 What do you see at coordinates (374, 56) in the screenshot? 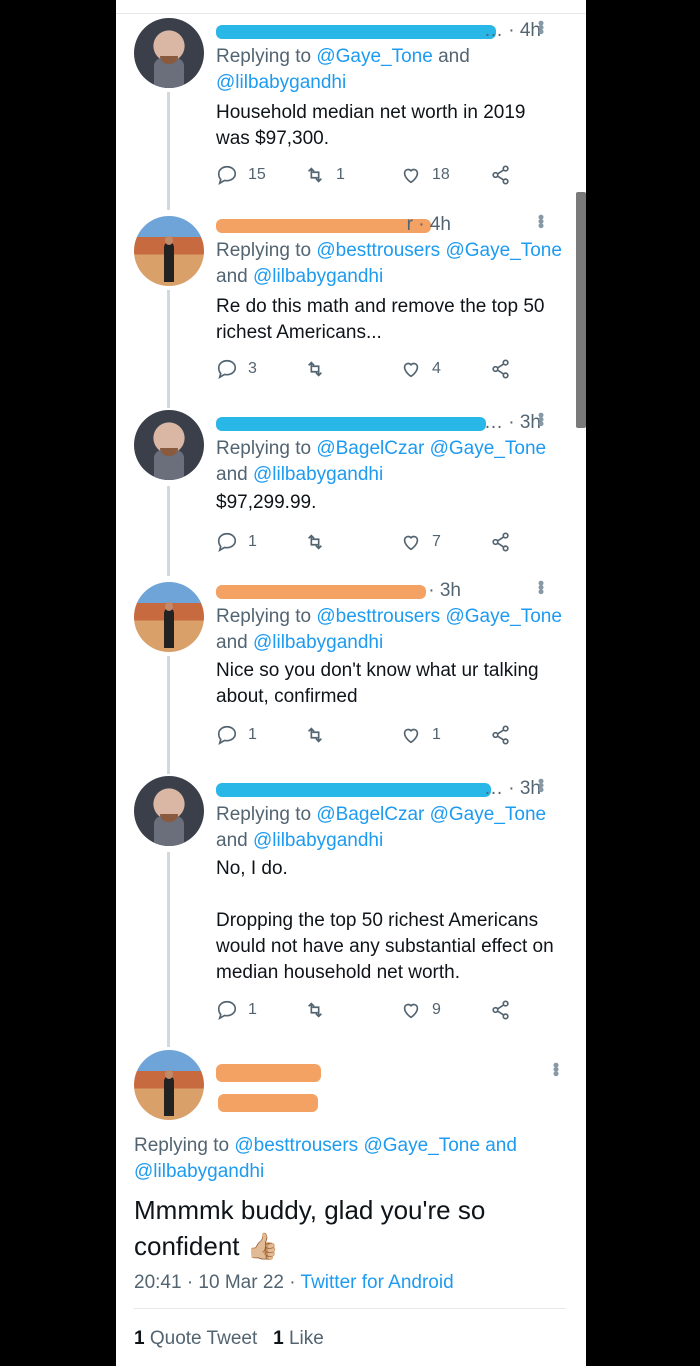
I see `mention-link: @Gaye_Tone` at bounding box center [374, 56].